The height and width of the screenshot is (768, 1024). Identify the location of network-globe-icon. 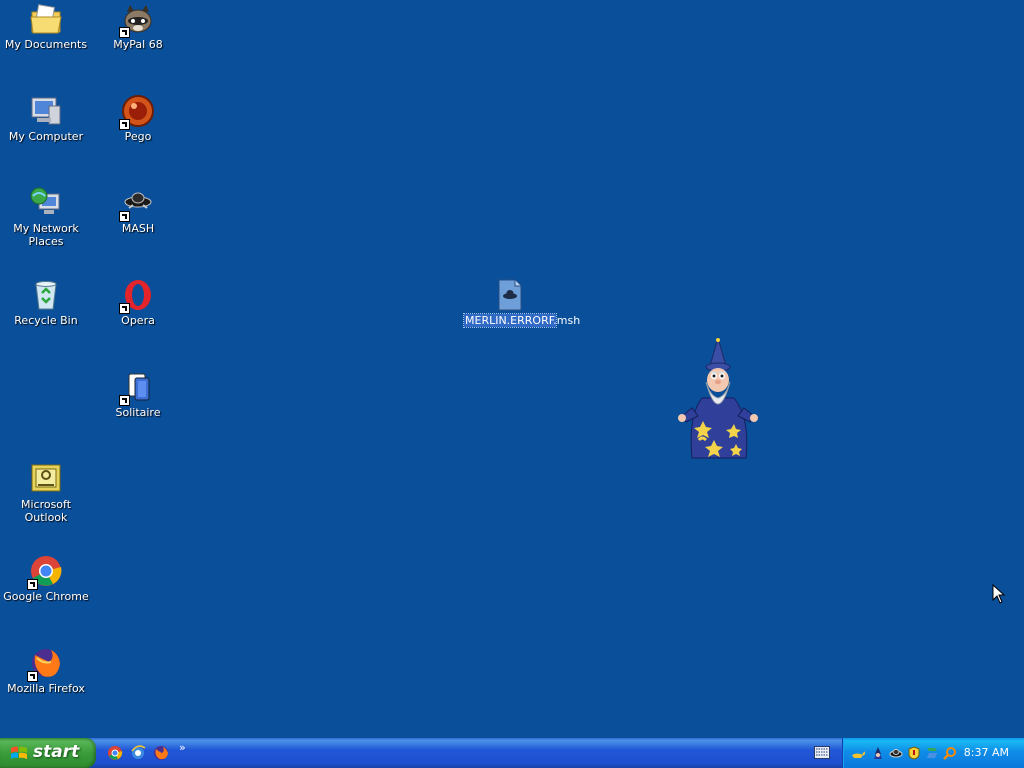
(46, 203).